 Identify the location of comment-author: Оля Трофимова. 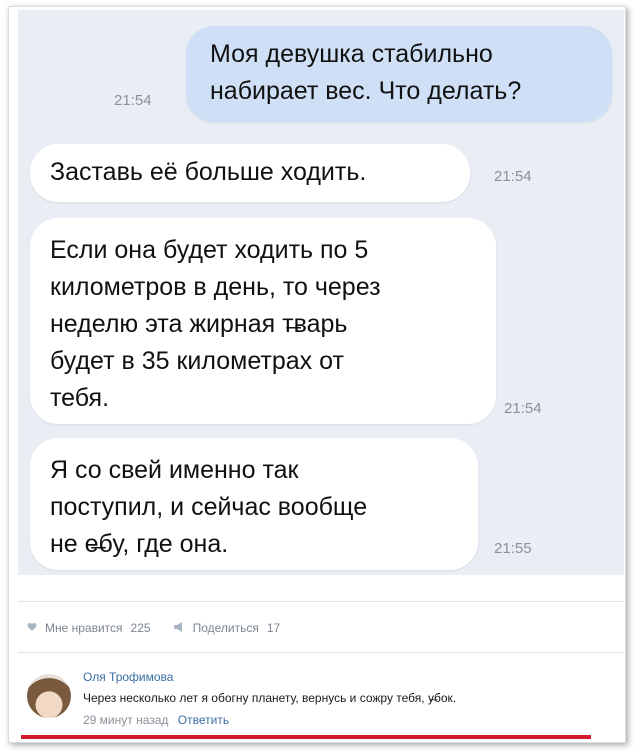
(128, 677).